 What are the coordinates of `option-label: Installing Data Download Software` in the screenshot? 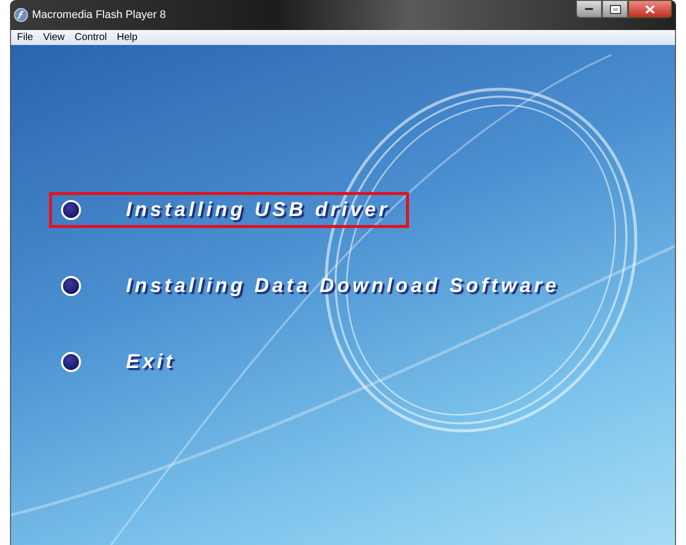 It's located at (343, 286).